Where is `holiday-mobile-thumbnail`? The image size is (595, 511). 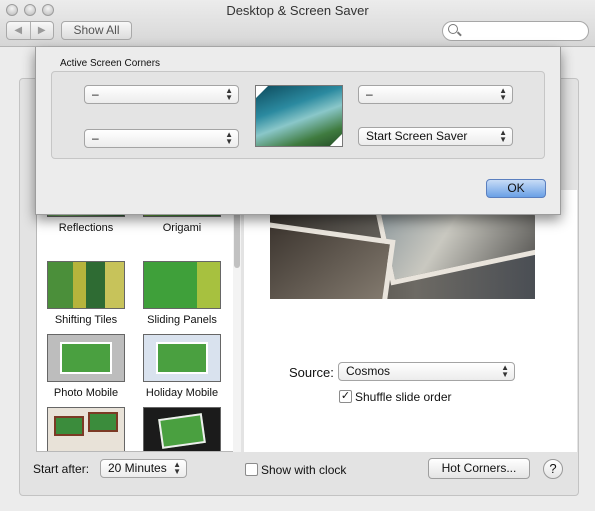
holiday-mobile-thumbnail is located at coordinates (182, 358).